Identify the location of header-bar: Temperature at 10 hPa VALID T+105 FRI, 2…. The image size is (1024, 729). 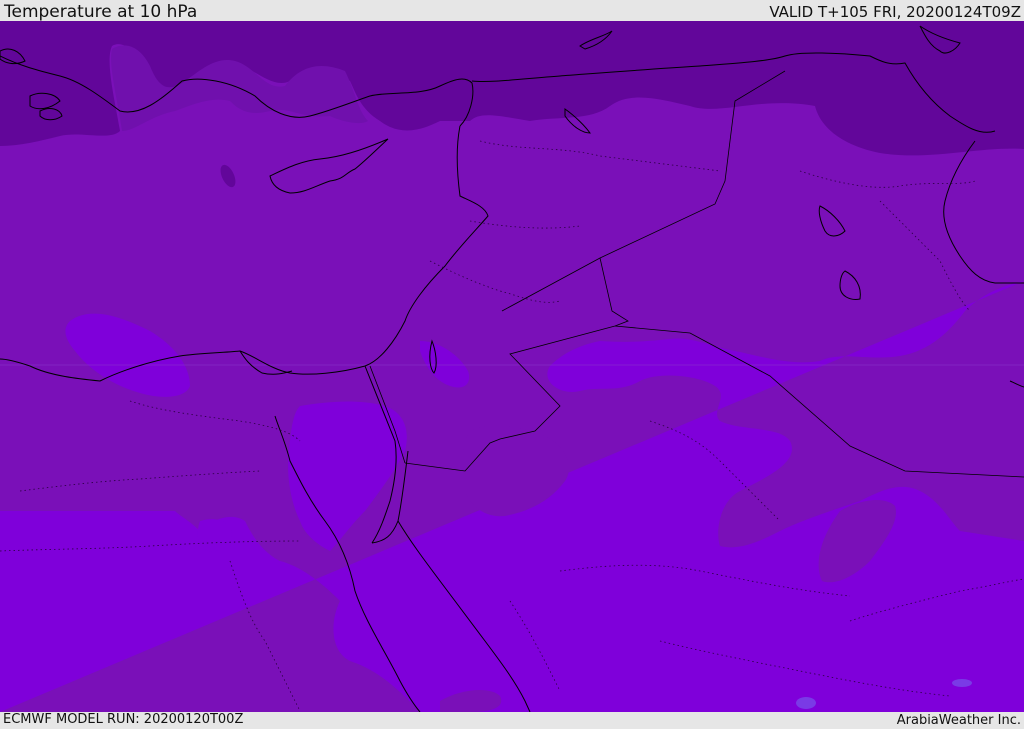
(512, 10).